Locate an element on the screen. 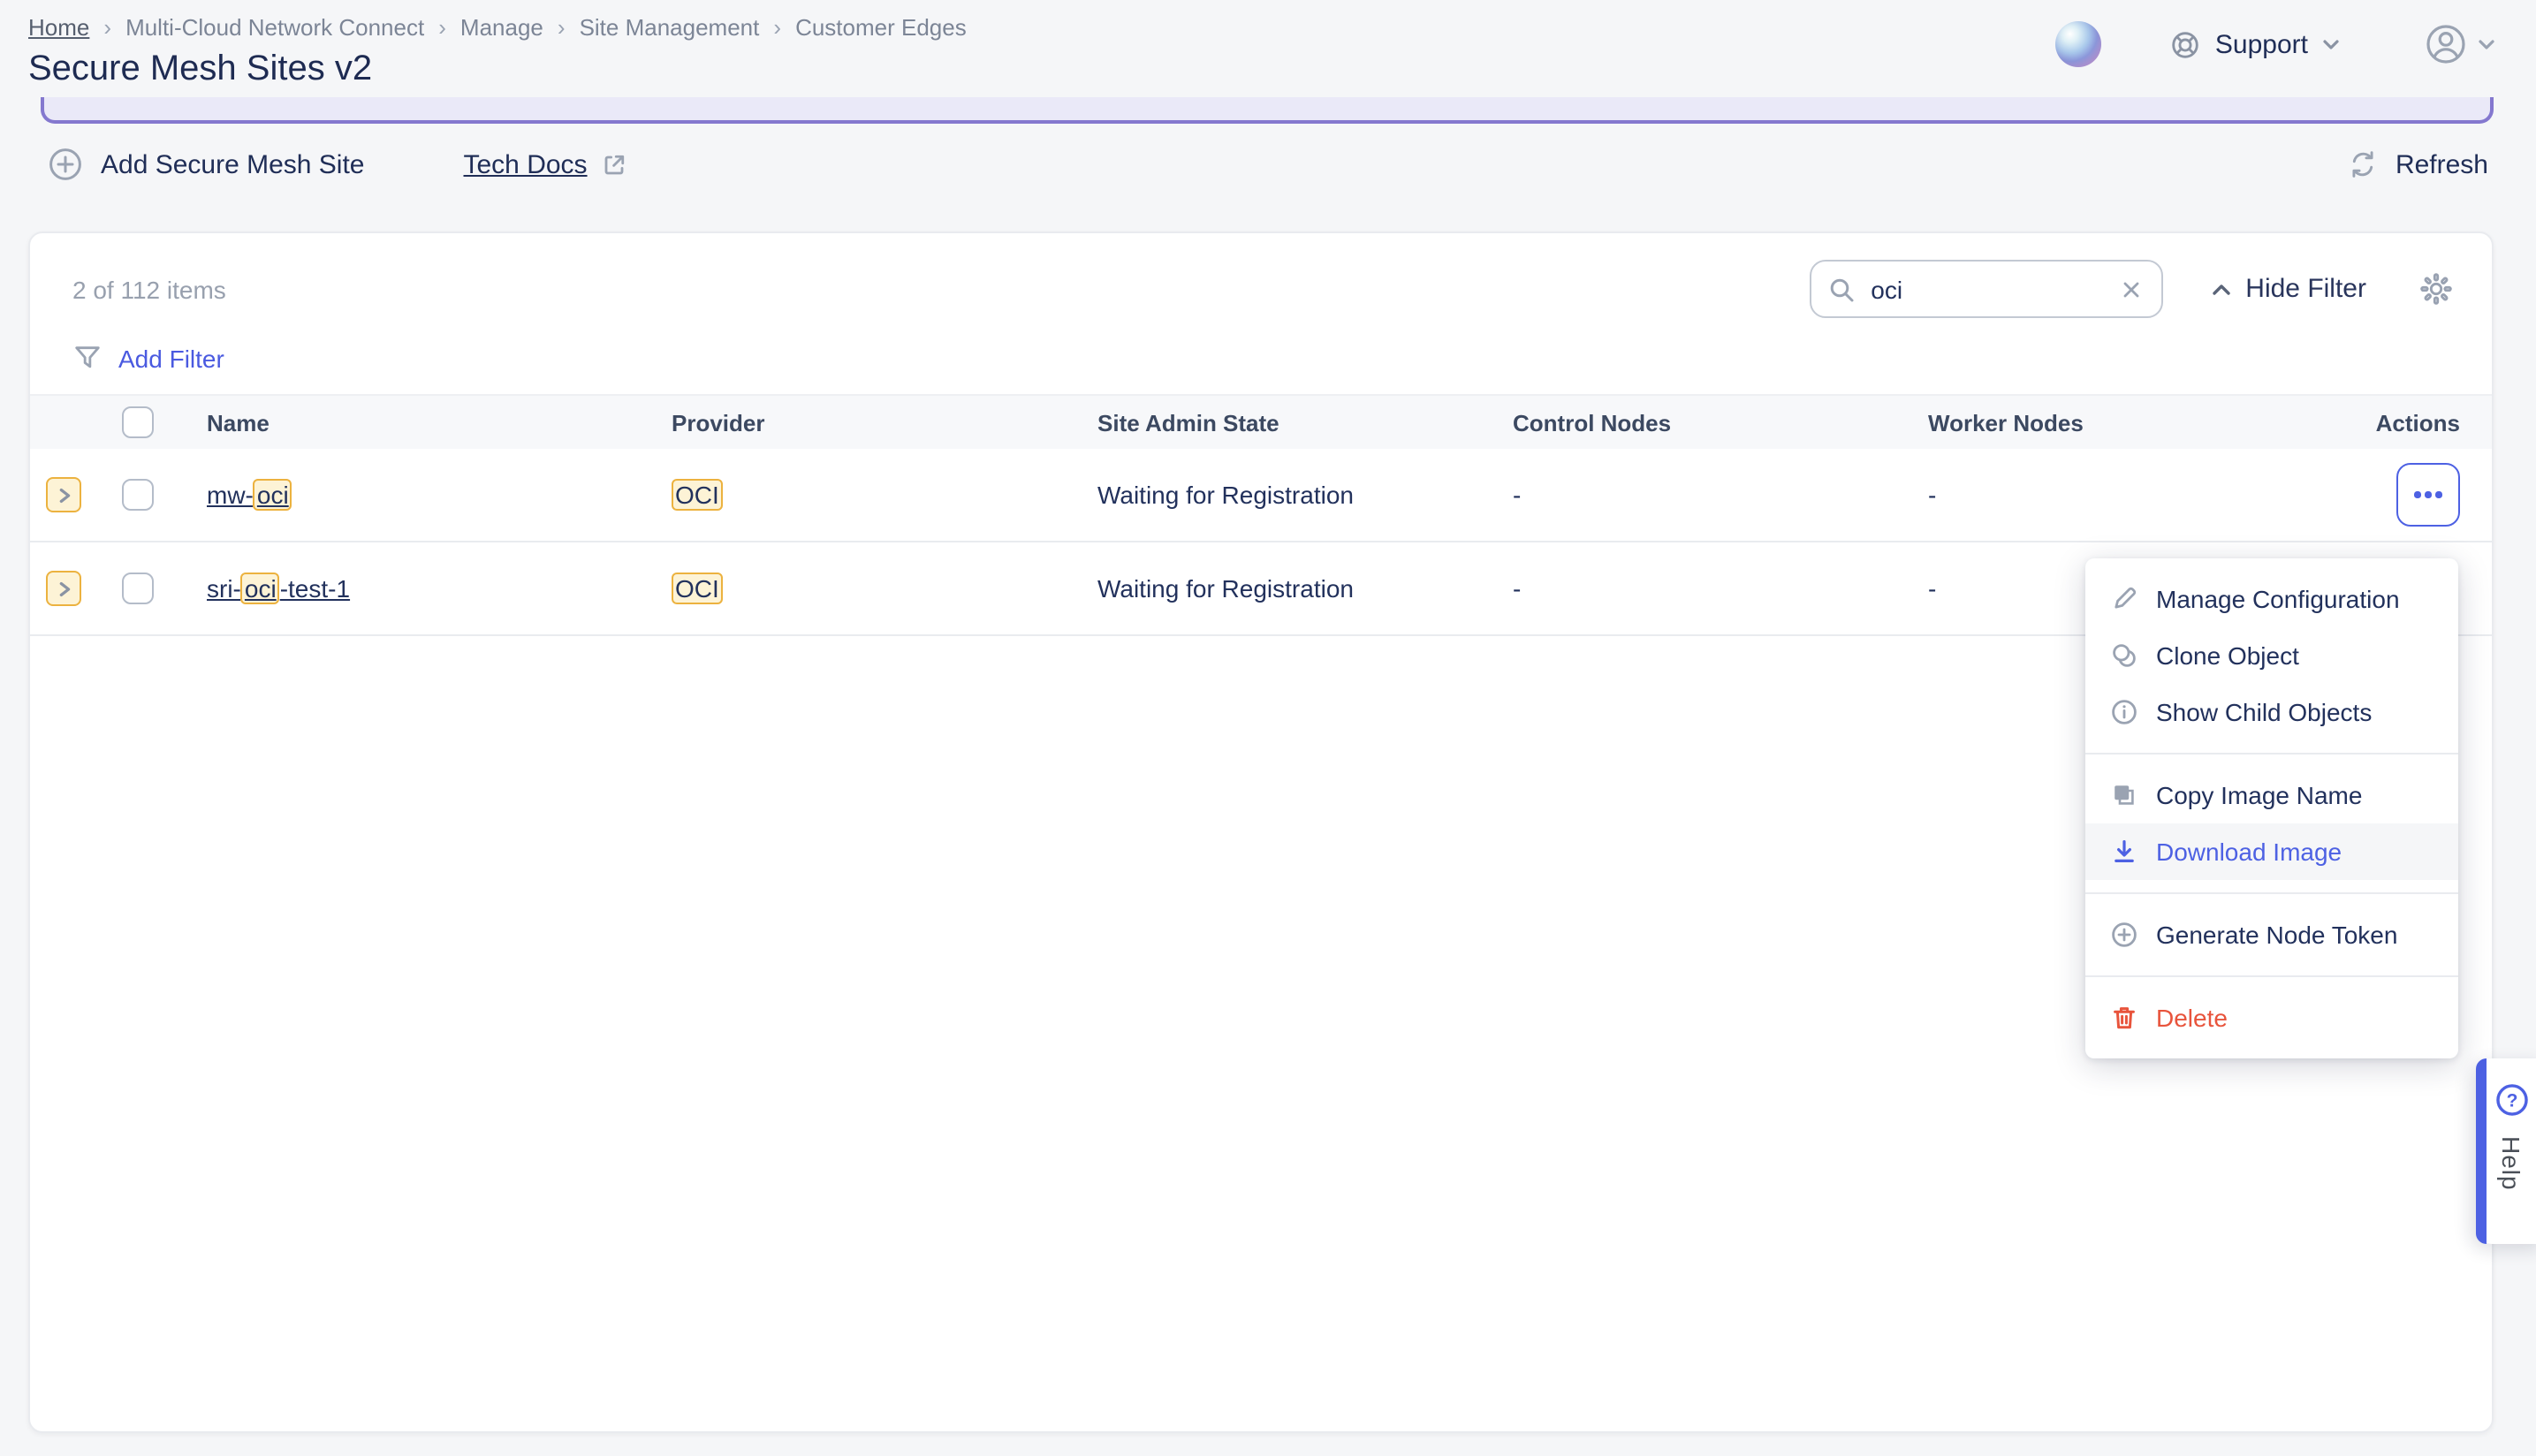 The image size is (2536, 1456). menu-item-show-child-objects: Show Child Objects is located at coordinates (2271, 712).